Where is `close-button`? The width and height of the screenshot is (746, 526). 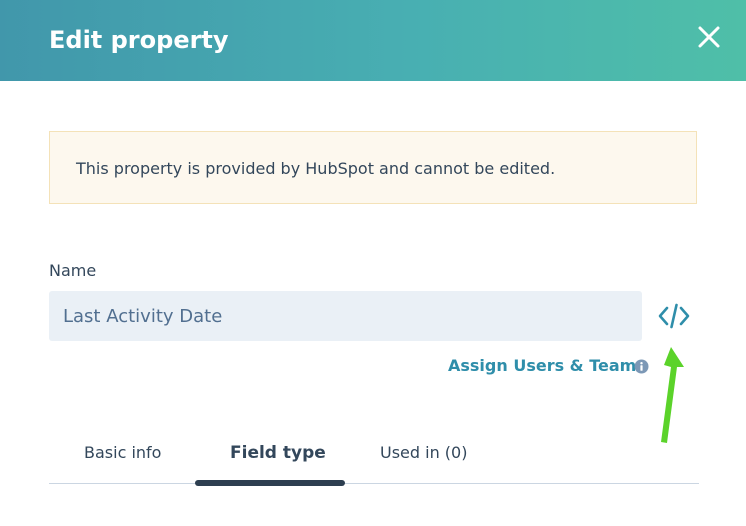 close-button is located at coordinates (709, 37).